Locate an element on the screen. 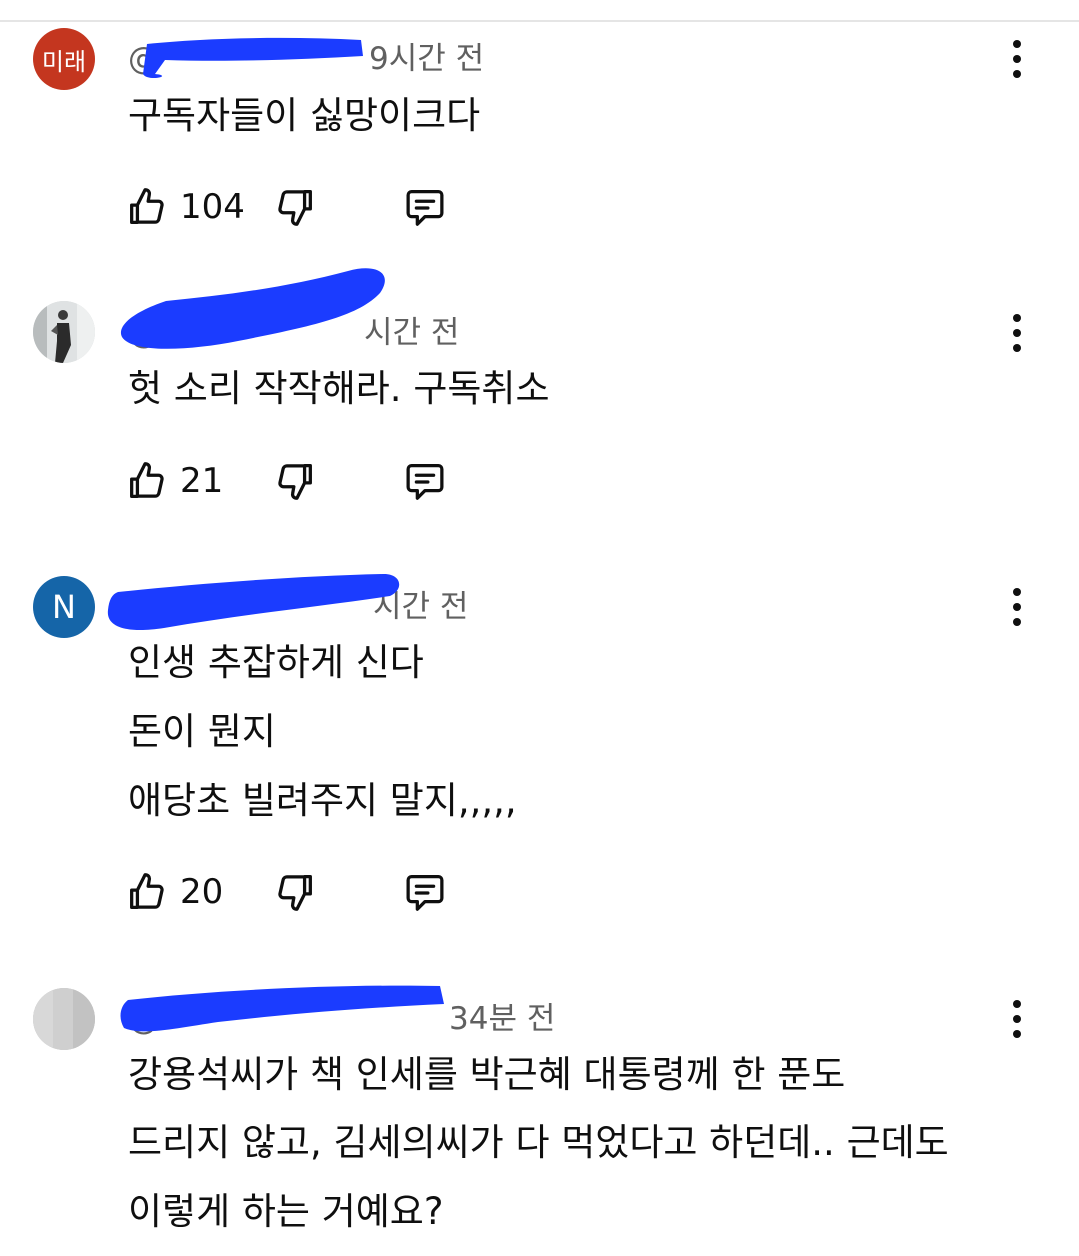  avatar-initials: N is located at coordinates (64, 607).